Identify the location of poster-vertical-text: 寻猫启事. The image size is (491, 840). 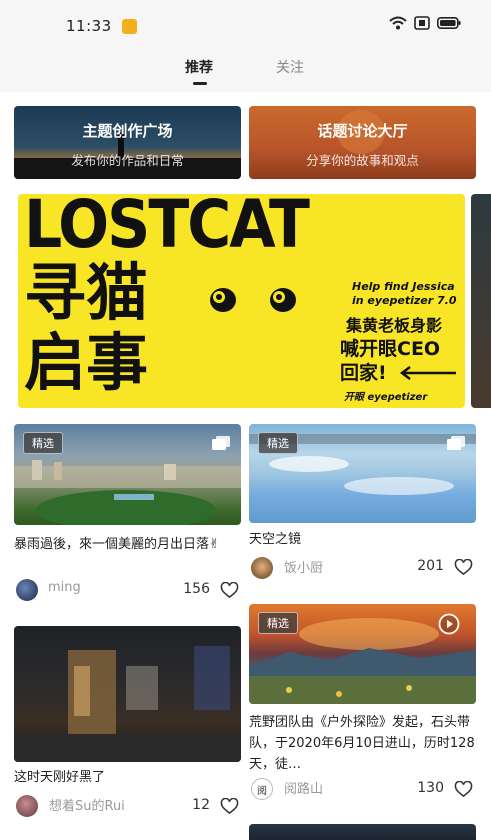
(86, 327).